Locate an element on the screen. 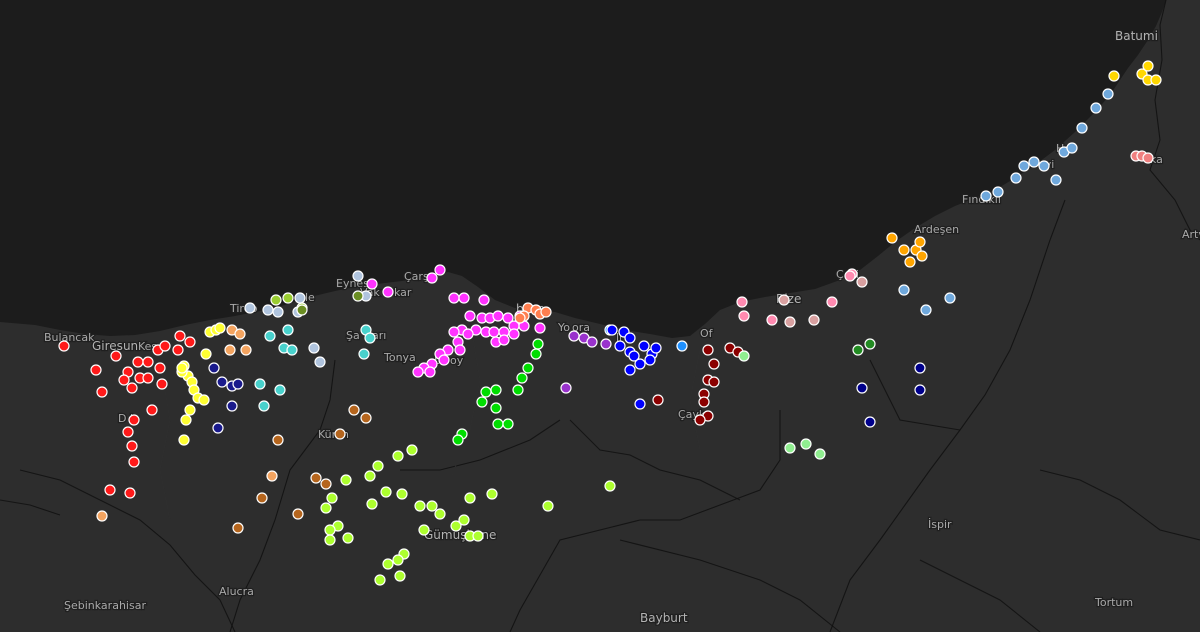 This screenshot has width=1200, height=632. map-marker-salmon is located at coordinates (1148, 158).